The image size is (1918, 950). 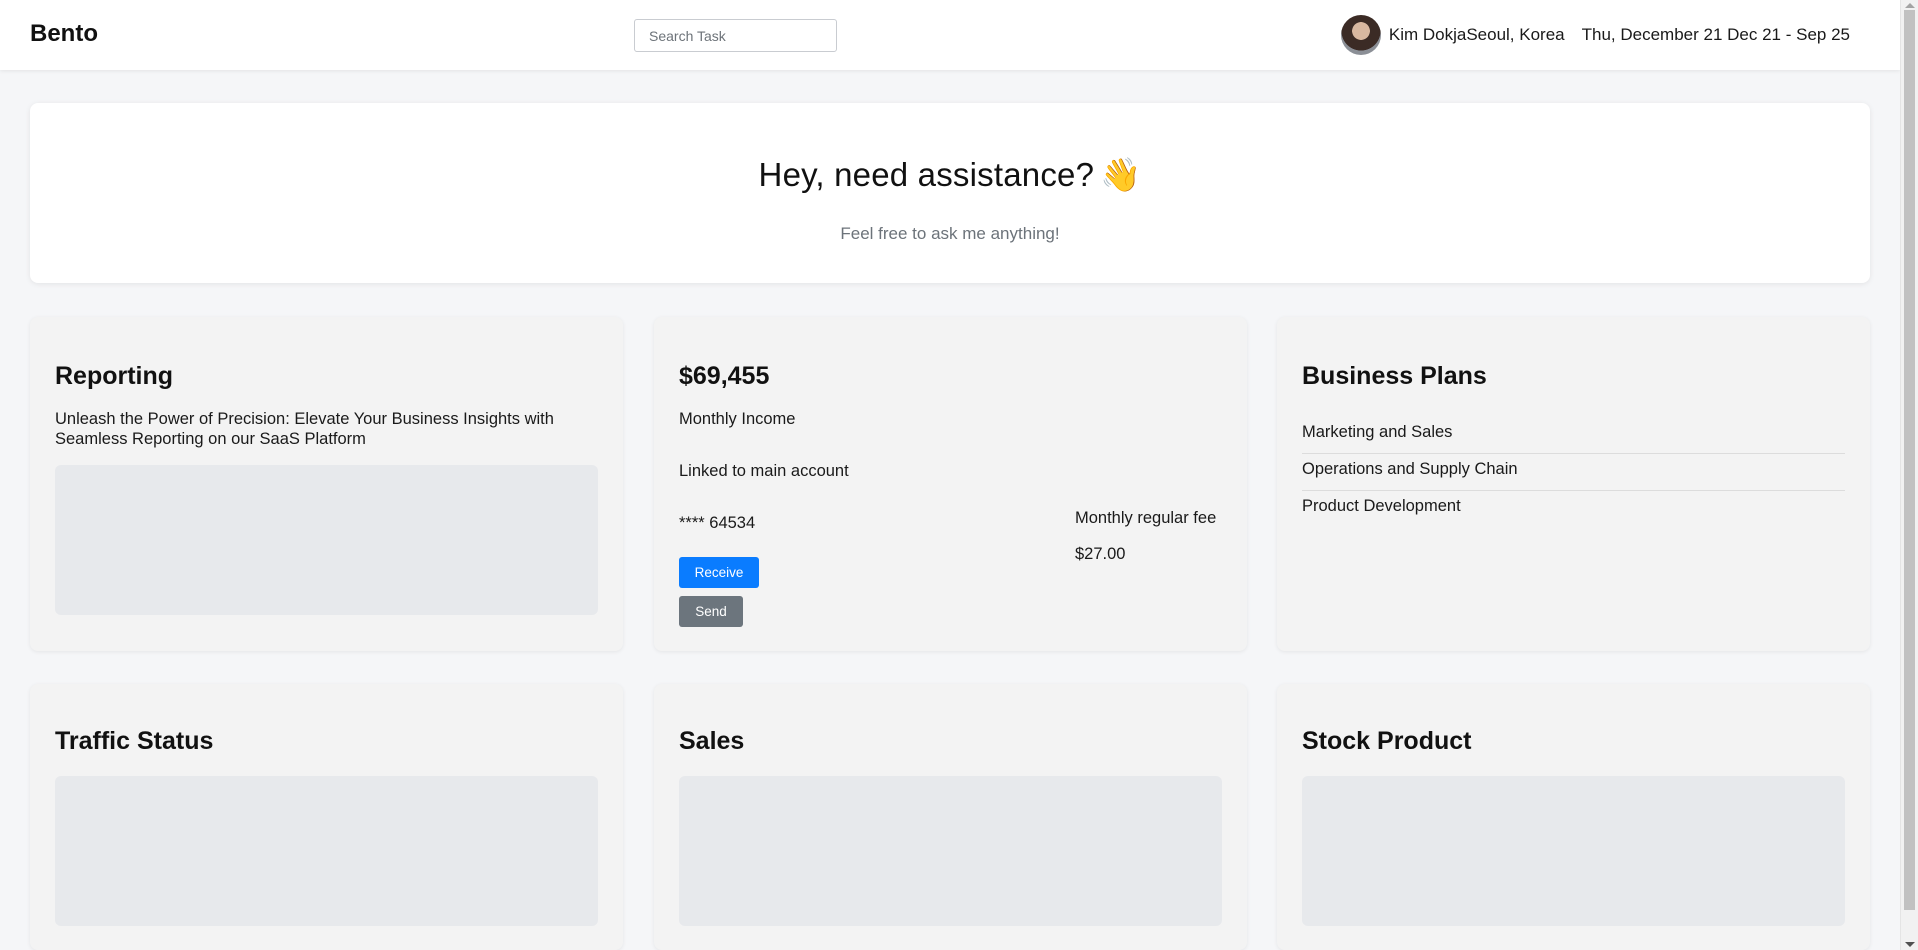 What do you see at coordinates (724, 376) in the screenshot?
I see `income-amount: $69,455` at bounding box center [724, 376].